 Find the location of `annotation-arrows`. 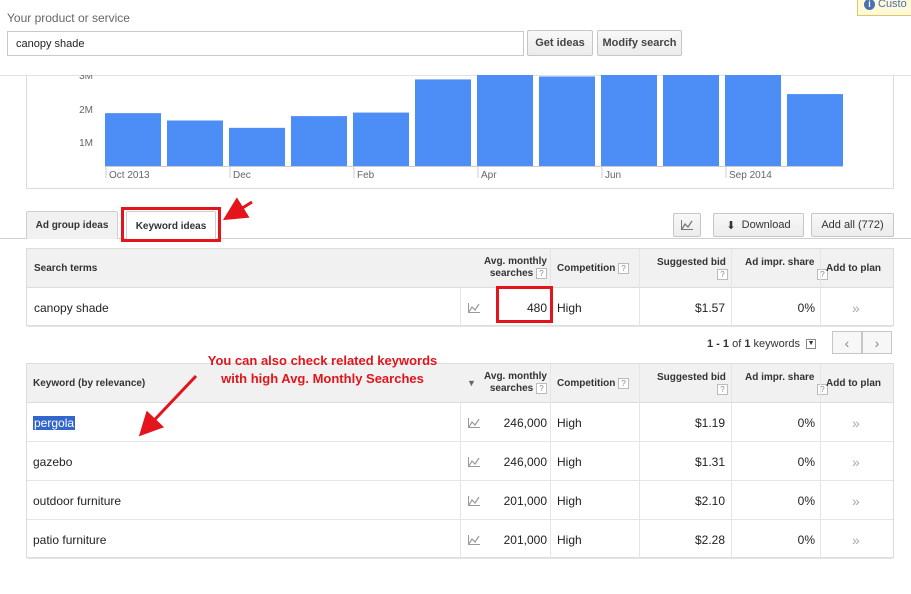

annotation-arrows is located at coordinates (195, 317).